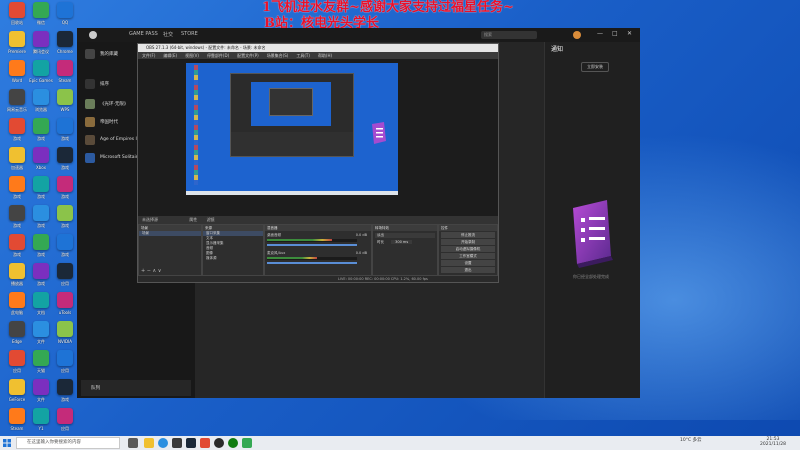  I want to click on clock-tray: 21:53 2021/11/28, so click(773, 442).